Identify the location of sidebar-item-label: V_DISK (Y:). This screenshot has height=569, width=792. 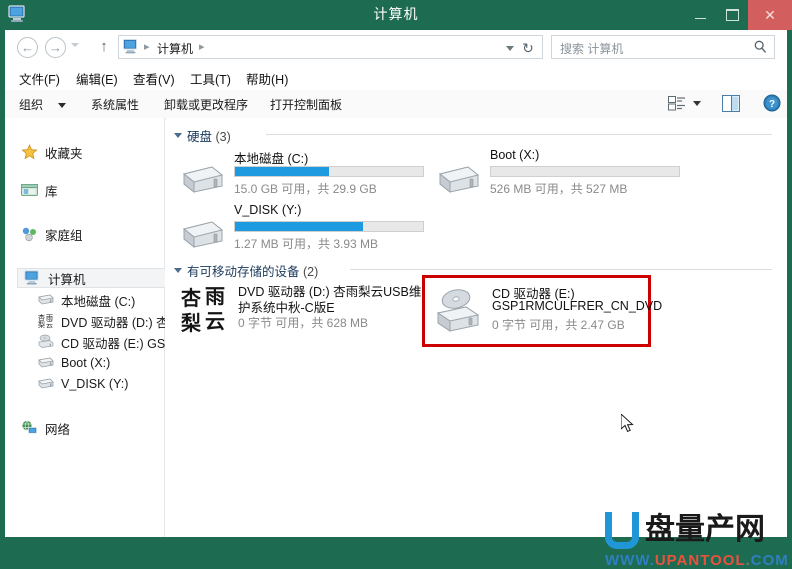
(95, 384).